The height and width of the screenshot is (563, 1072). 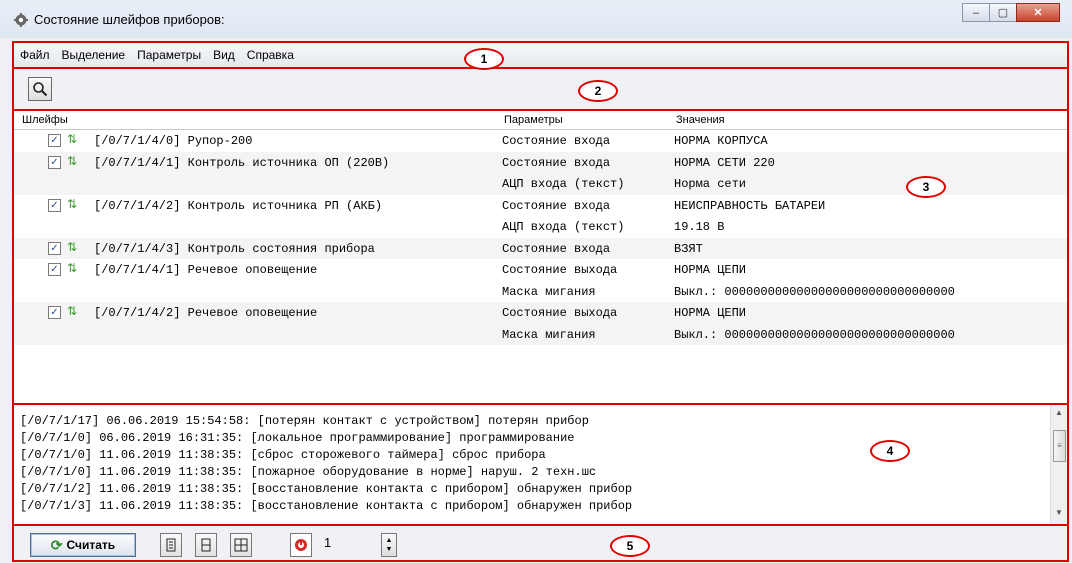 What do you see at coordinates (206, 270) in the screenshot?
I see `loop-name: [/0/7/1/4/1] Речевое оповещение` at bounding box center [206, 270].